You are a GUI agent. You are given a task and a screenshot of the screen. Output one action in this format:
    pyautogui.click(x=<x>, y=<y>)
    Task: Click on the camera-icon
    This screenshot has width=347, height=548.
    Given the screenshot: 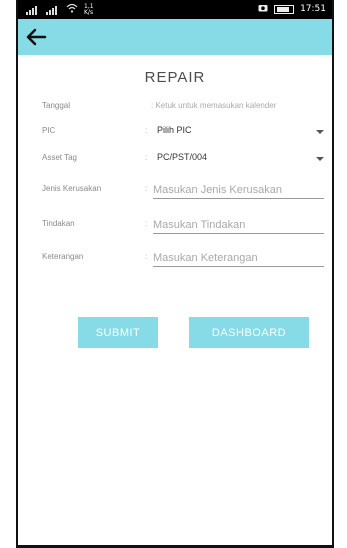 What is the action you would take?
    pyautogui.click(x=263, y=9)
    